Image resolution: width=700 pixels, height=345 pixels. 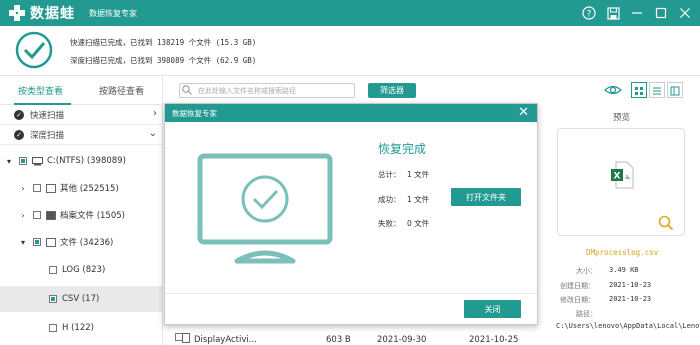 I want to click on title-bar: 数据蛙 数据恢复专家 ?, so click(x=350, y=13).